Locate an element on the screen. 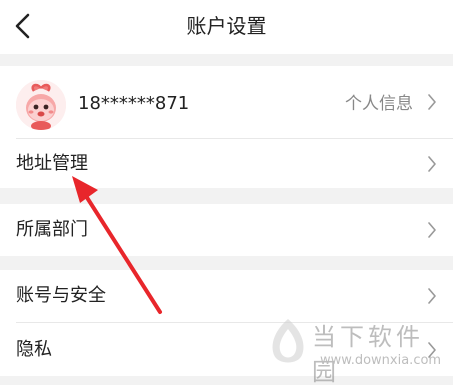 This screenshot has height=385, width=453. watermark: 当下软件园 www.downxia.com is located at coordinates (356, 349).